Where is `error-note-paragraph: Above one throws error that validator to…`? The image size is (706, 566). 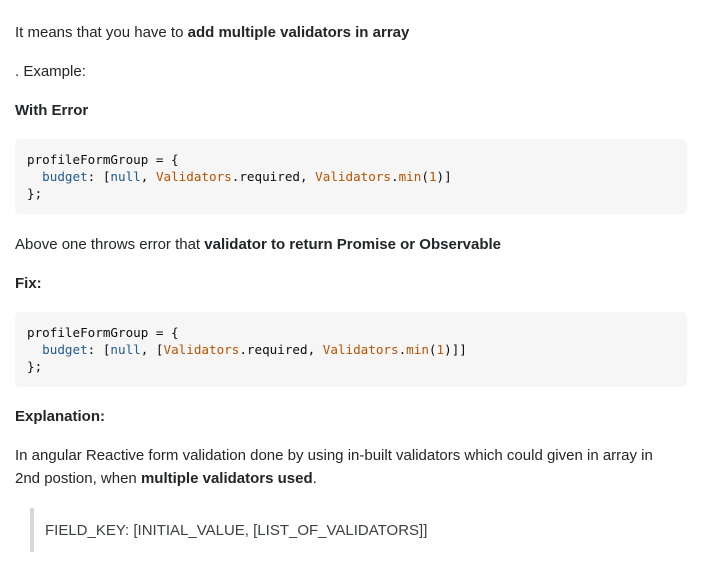 error-note-paragraph: Above one throws error that validator to… is located at coordinates (258, 245).